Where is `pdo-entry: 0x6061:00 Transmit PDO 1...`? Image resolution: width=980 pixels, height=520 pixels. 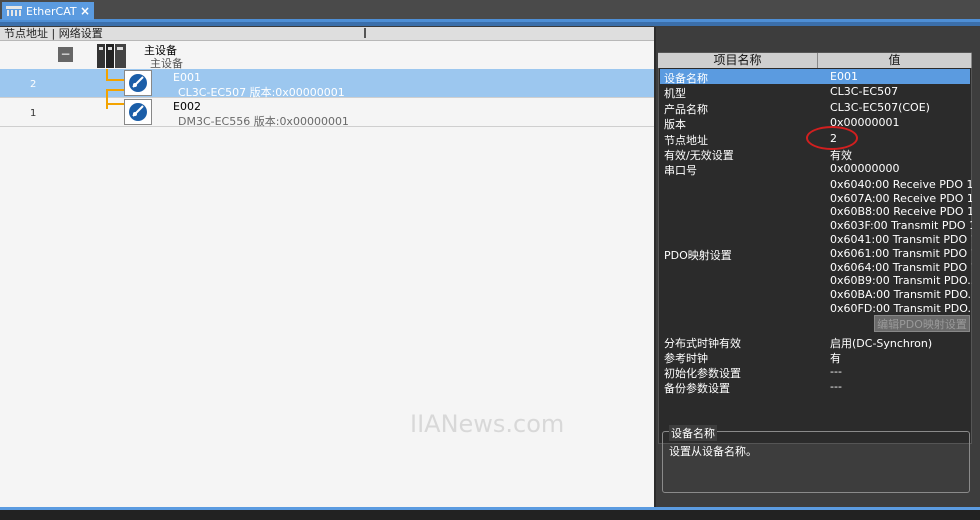
pdo-entry: 0x6061:00 Transmit PDO 1... is located at coordinates (901, 253).